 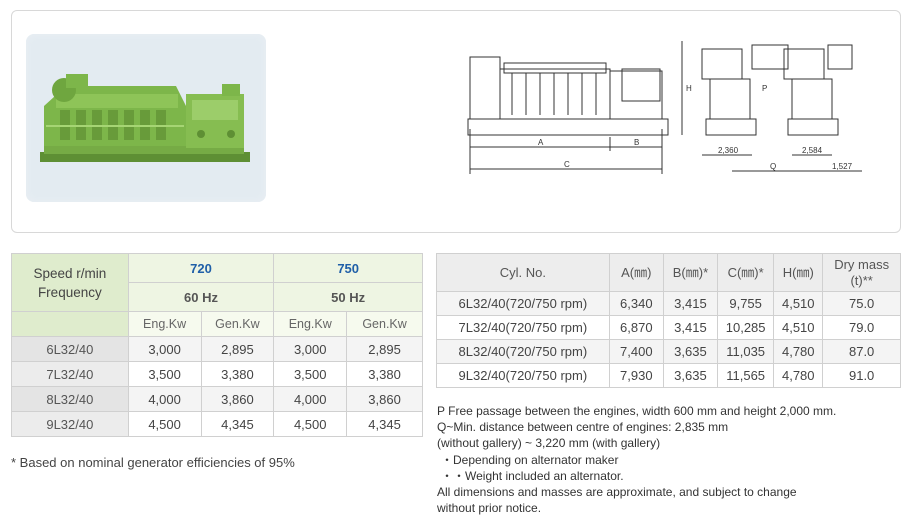 I want to click on cyl-no-header: Cyl. No., so click(x=523, y=272).